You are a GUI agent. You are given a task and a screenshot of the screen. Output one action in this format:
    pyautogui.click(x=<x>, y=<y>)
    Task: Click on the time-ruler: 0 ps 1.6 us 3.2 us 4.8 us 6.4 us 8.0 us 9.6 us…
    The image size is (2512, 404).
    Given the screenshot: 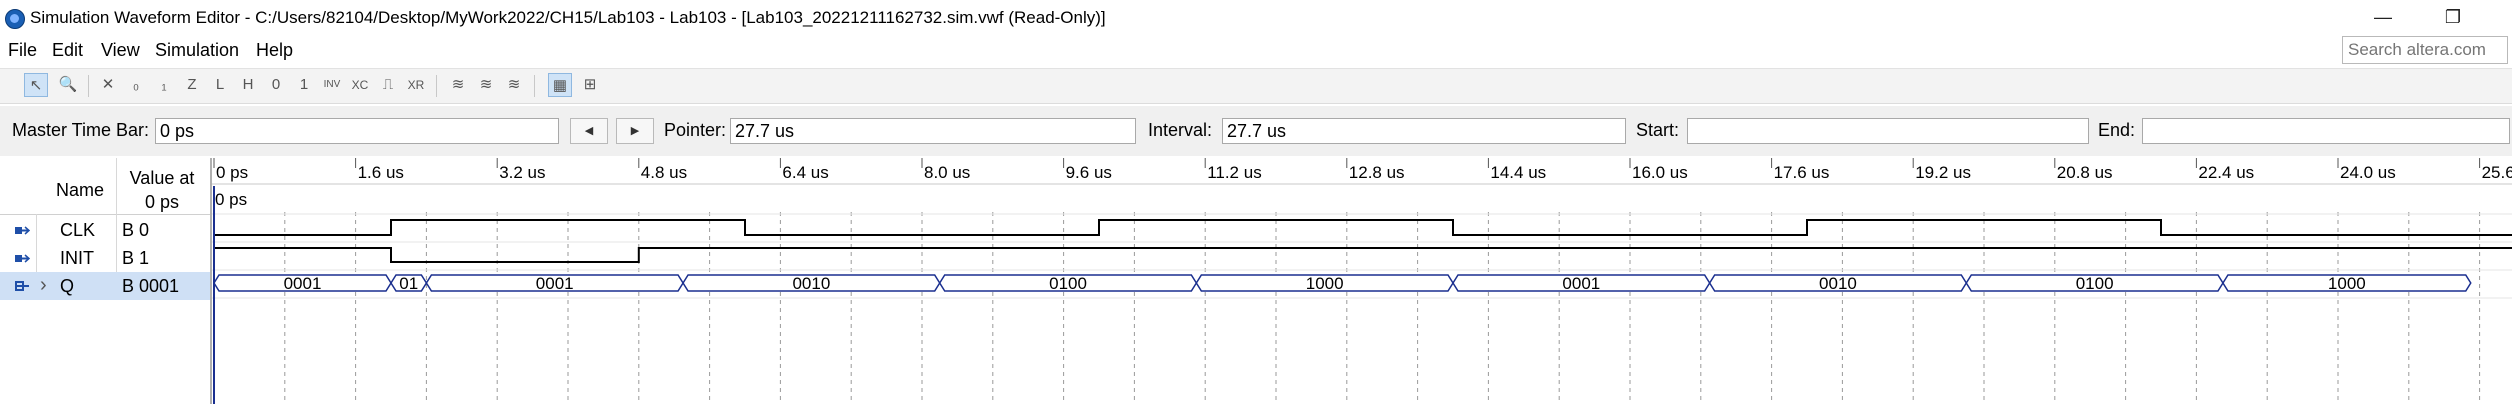 What is the action you would take?
    pyautogui.click(x=1362, y=171)
    